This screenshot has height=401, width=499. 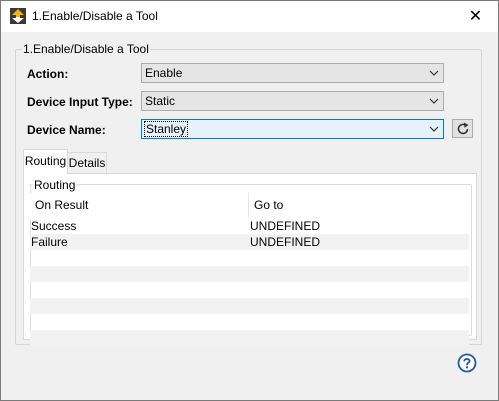 What do you see at coordinates (292, 101) in the screenshot?
I see `device-input-type-dropdown: Static` at bounding box center [292, 101].